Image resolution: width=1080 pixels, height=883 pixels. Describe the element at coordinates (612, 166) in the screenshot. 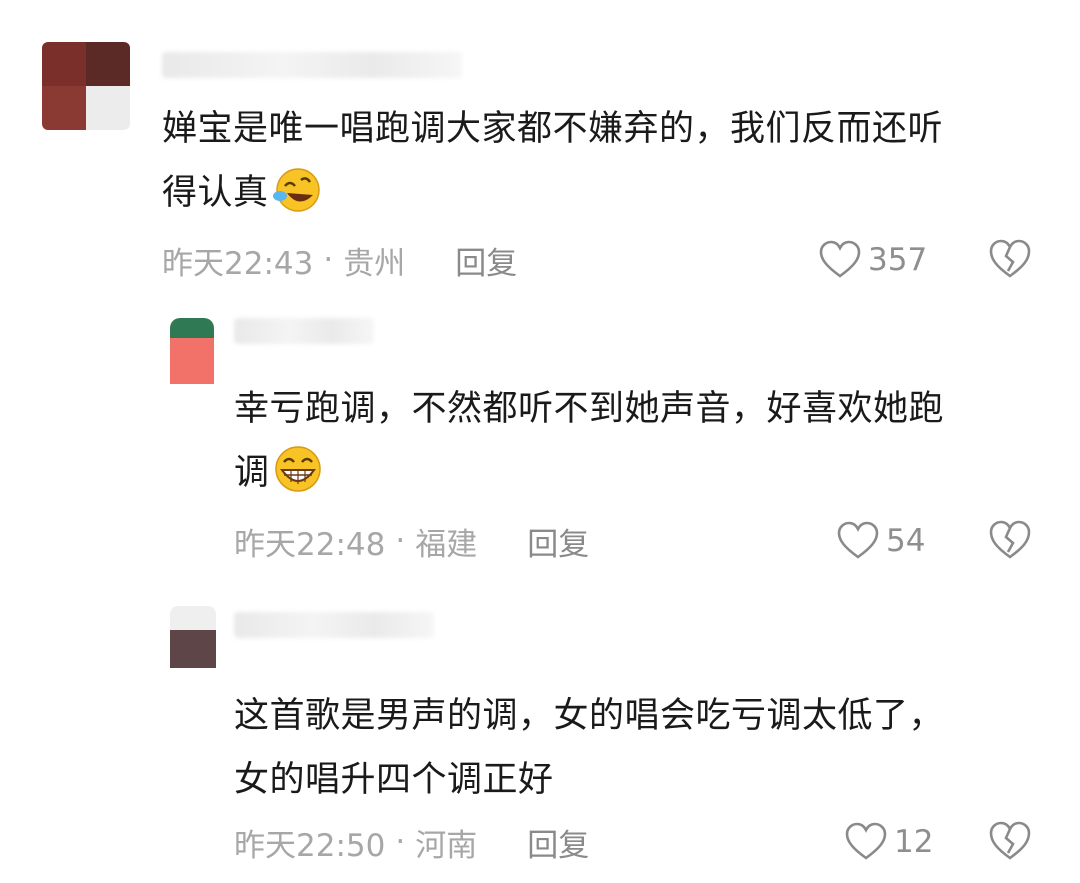

I see `comment-text: 婵宝是唯一唱跑调大家都不嫌弃的，我们反而还听 得认真` at that location.